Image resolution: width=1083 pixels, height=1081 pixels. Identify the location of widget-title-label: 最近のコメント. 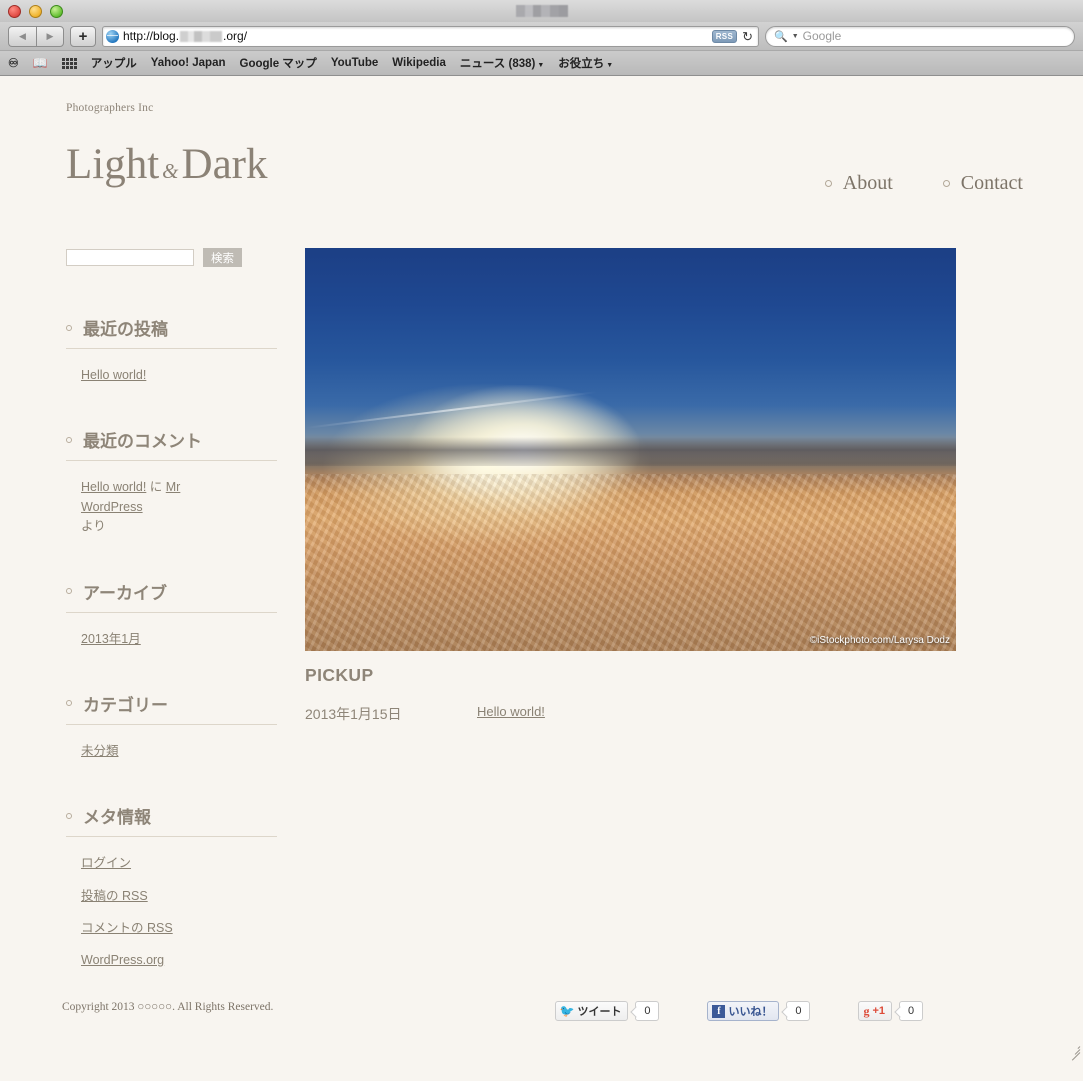
(142, 442).